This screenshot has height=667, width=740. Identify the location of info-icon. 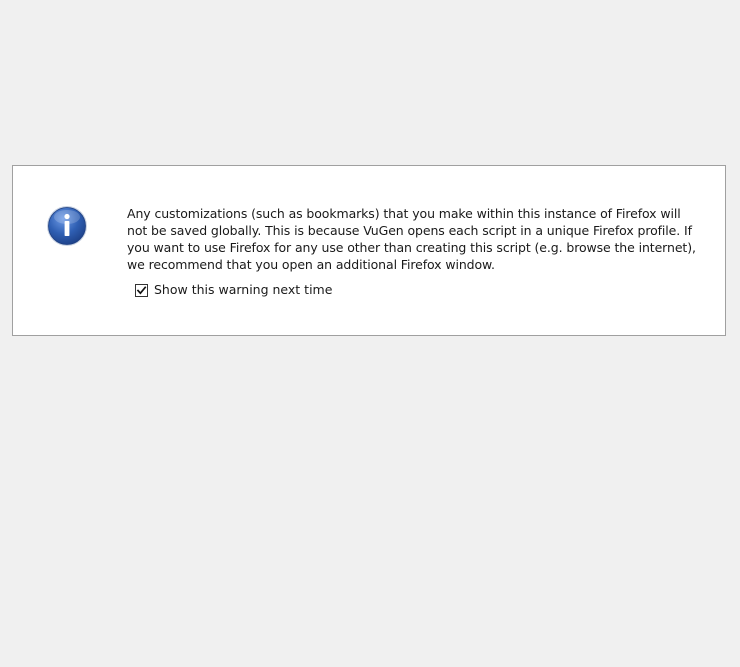
(67, 226).